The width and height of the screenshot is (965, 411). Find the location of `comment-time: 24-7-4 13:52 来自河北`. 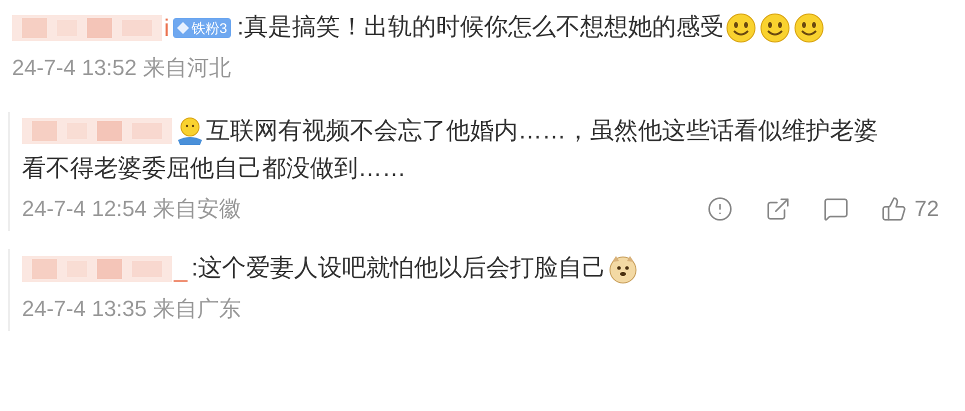

comment-time: 24-7-4 13:52 来自河北 is located at coordinates (121, 68).